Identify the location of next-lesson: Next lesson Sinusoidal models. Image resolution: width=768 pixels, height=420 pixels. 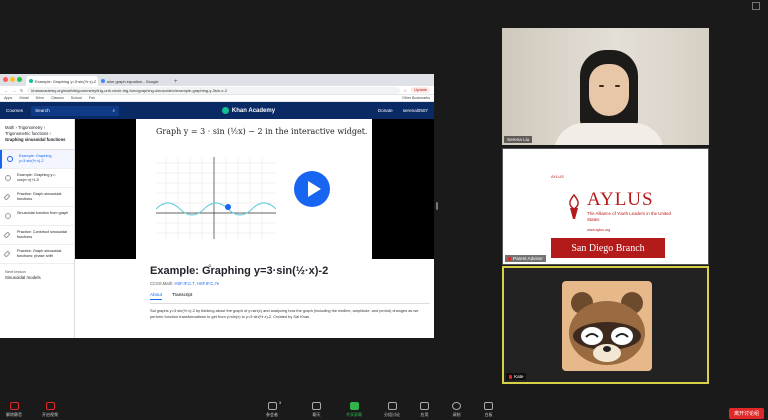
(37, 275).